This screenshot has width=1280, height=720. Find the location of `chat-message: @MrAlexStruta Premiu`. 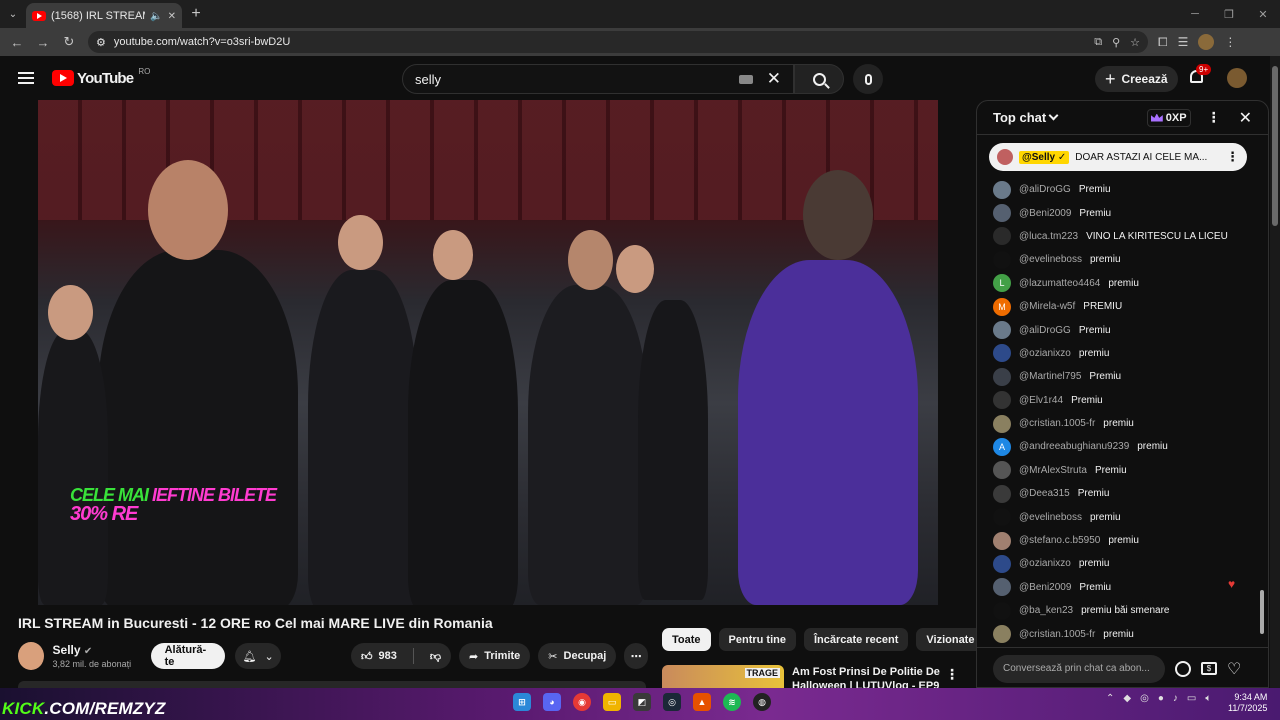

chat-message: @MrAlexStruta Premiu is located at coordinates (1118, 470).